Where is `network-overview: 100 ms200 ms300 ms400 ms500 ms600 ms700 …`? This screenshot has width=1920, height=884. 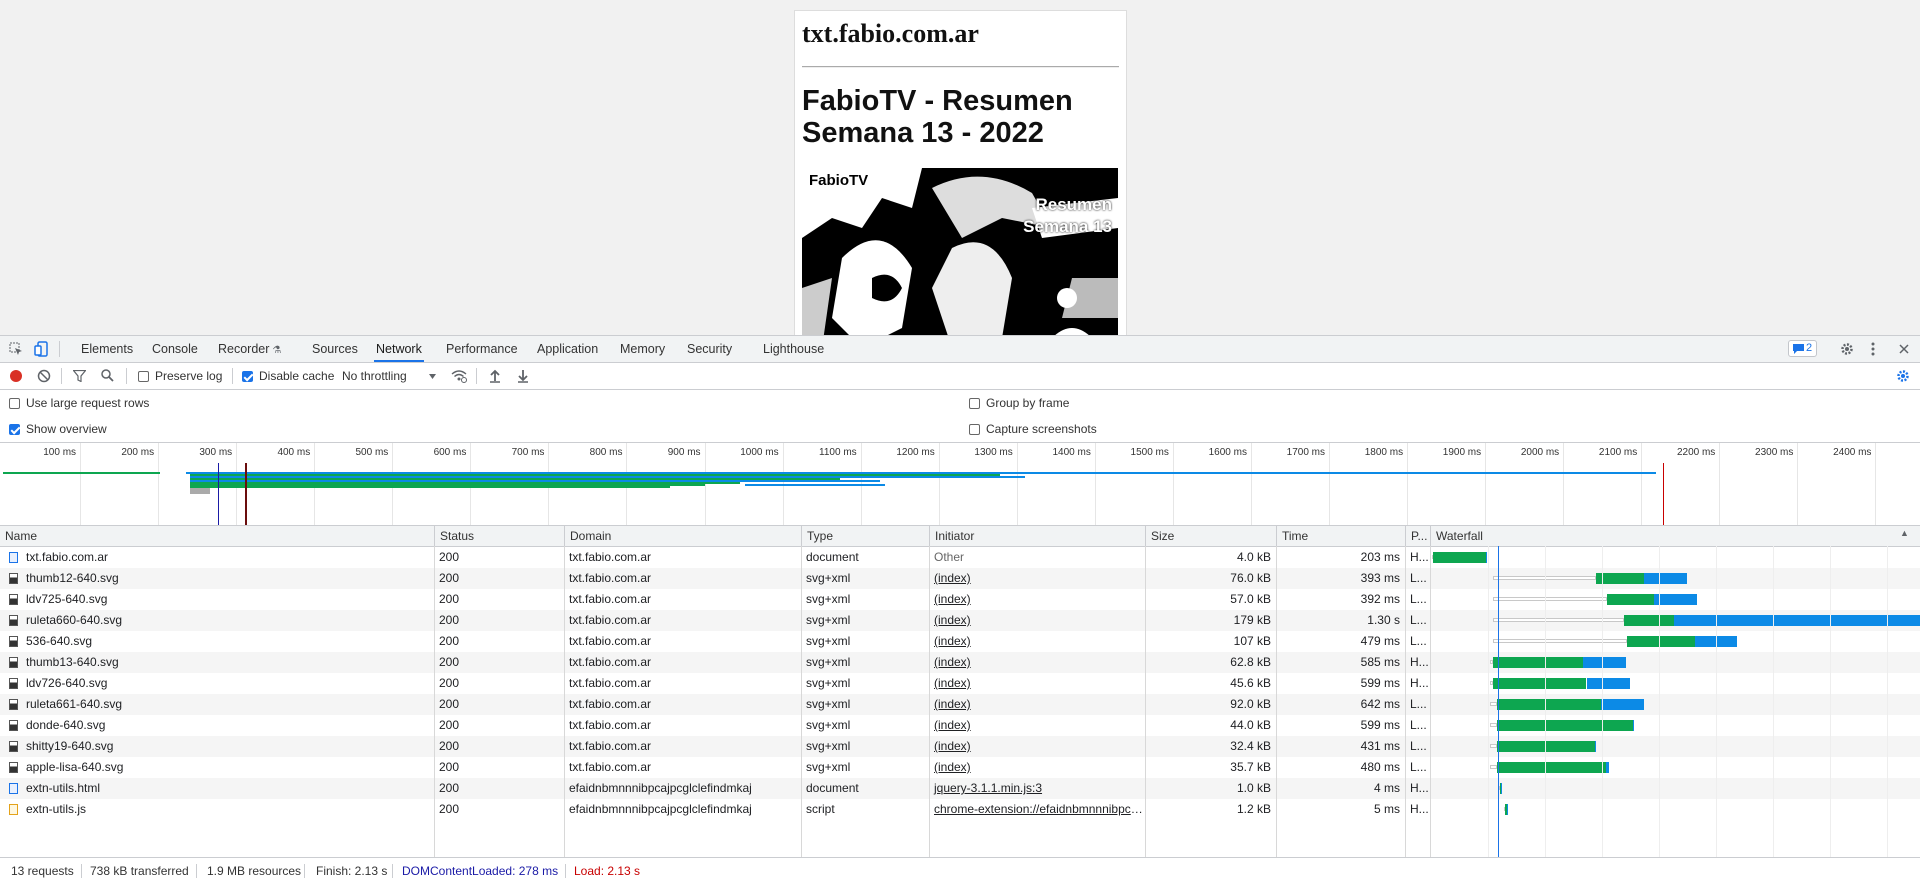 network-overview: 100 ms200 ms300 ms400 ms500 ms600 ms700 … is located at coordinates (960, 484).